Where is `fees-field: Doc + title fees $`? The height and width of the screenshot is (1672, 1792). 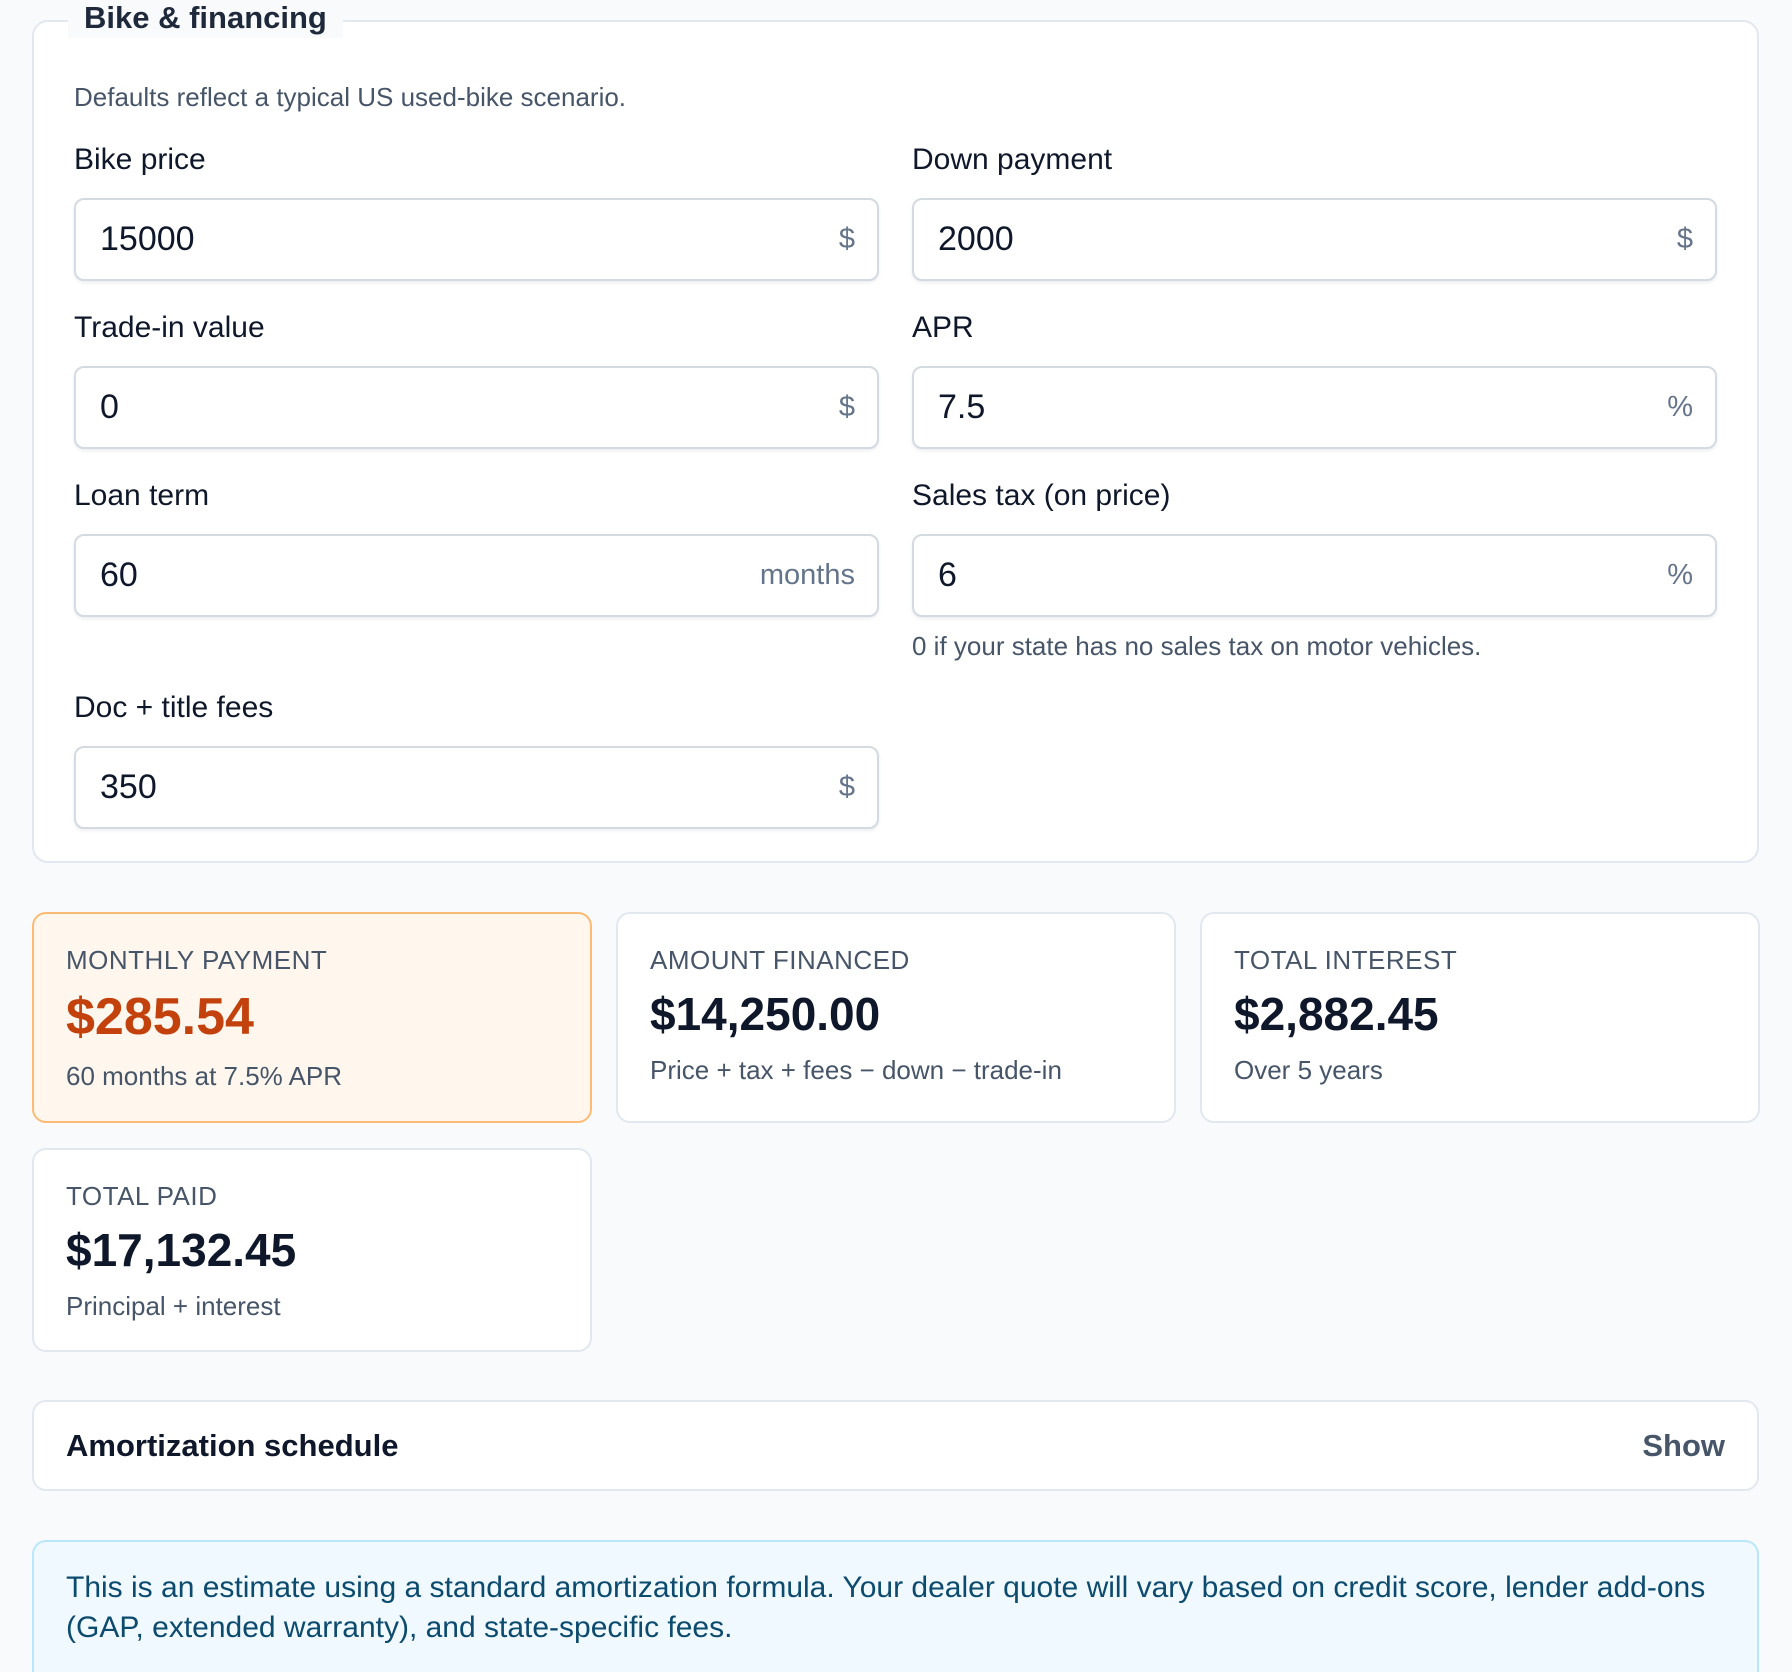 fees-field: Doc + title fees $ is located at coordinates (476, 759).